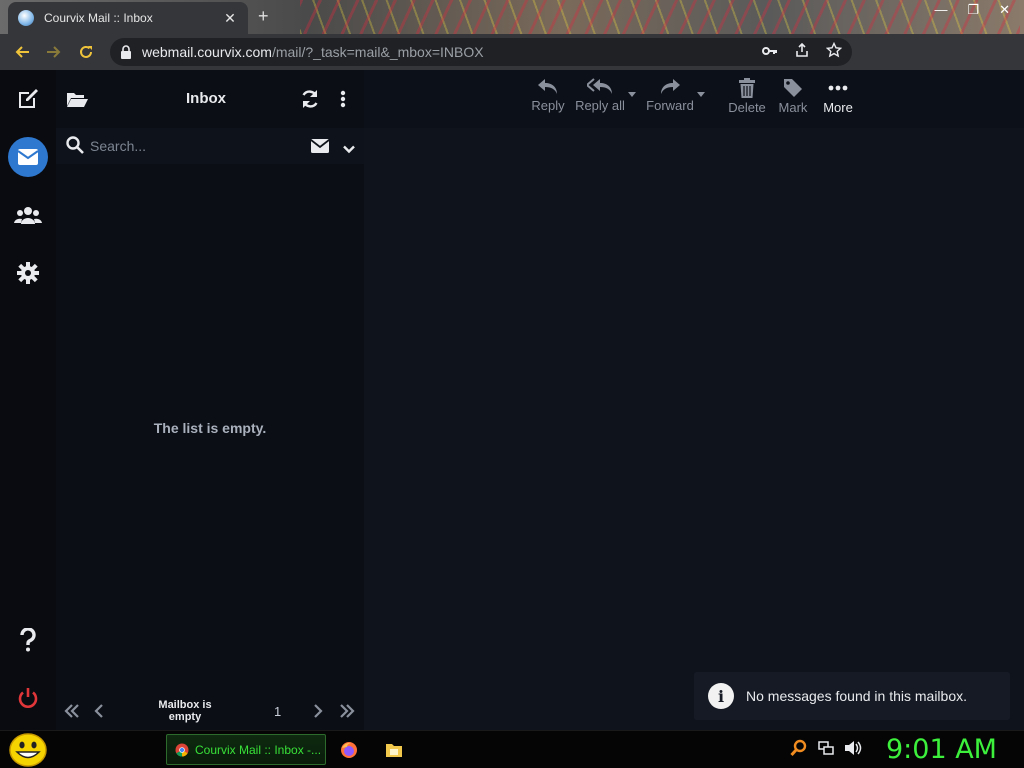 This screenshot has height=768, width=1024. What do you see at coordinates (838, 96) in the screenshot?
I see `more-button: More` at bounding box center [838, 96].